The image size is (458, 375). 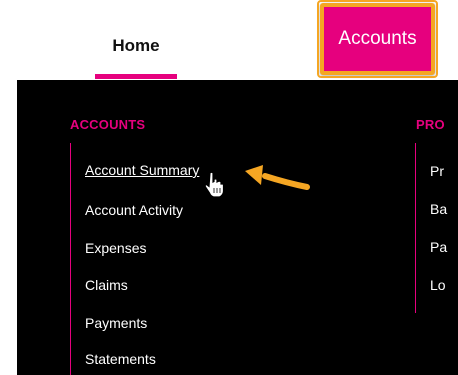 What do you see at coordinates (444, 247) in the screenshot?
I see `menu-item-products-3: Pa` at bounding box center [444, 247].